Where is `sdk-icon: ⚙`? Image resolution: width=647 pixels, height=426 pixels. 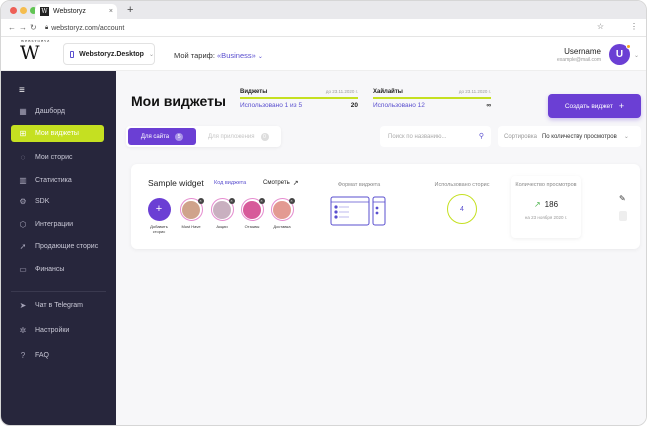 sdk-icon: ⚙ is located at coordinates (23, 201).